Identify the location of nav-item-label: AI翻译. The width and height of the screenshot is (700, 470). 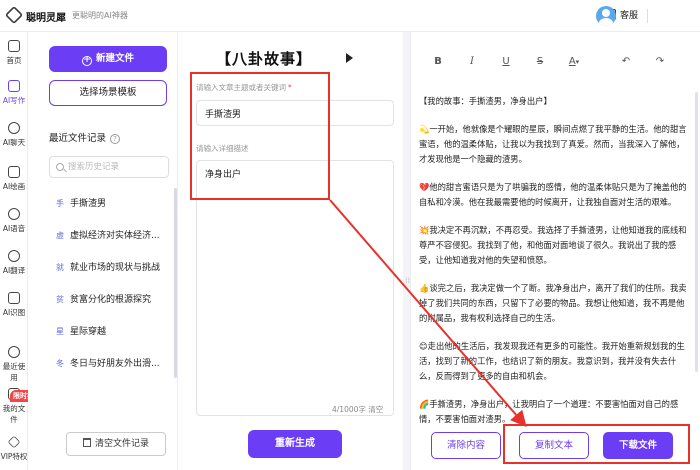
(14, 270).